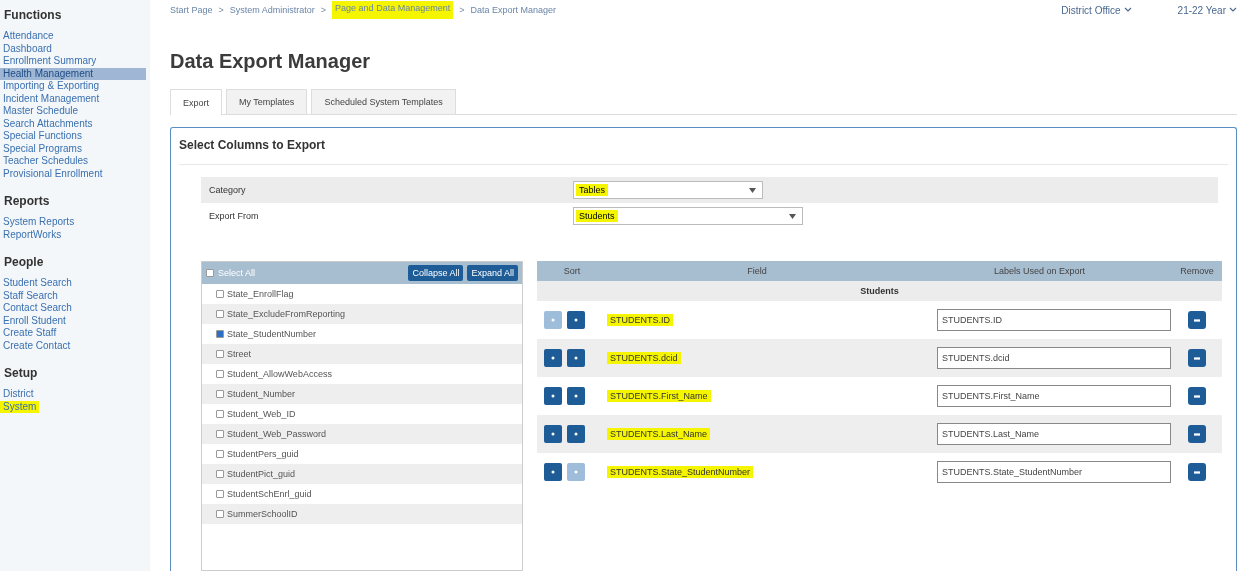  Describe the element at coordinates (1207, 10) in the screenshot. I see `dropdown-menu: 21-22 Year` at that location.